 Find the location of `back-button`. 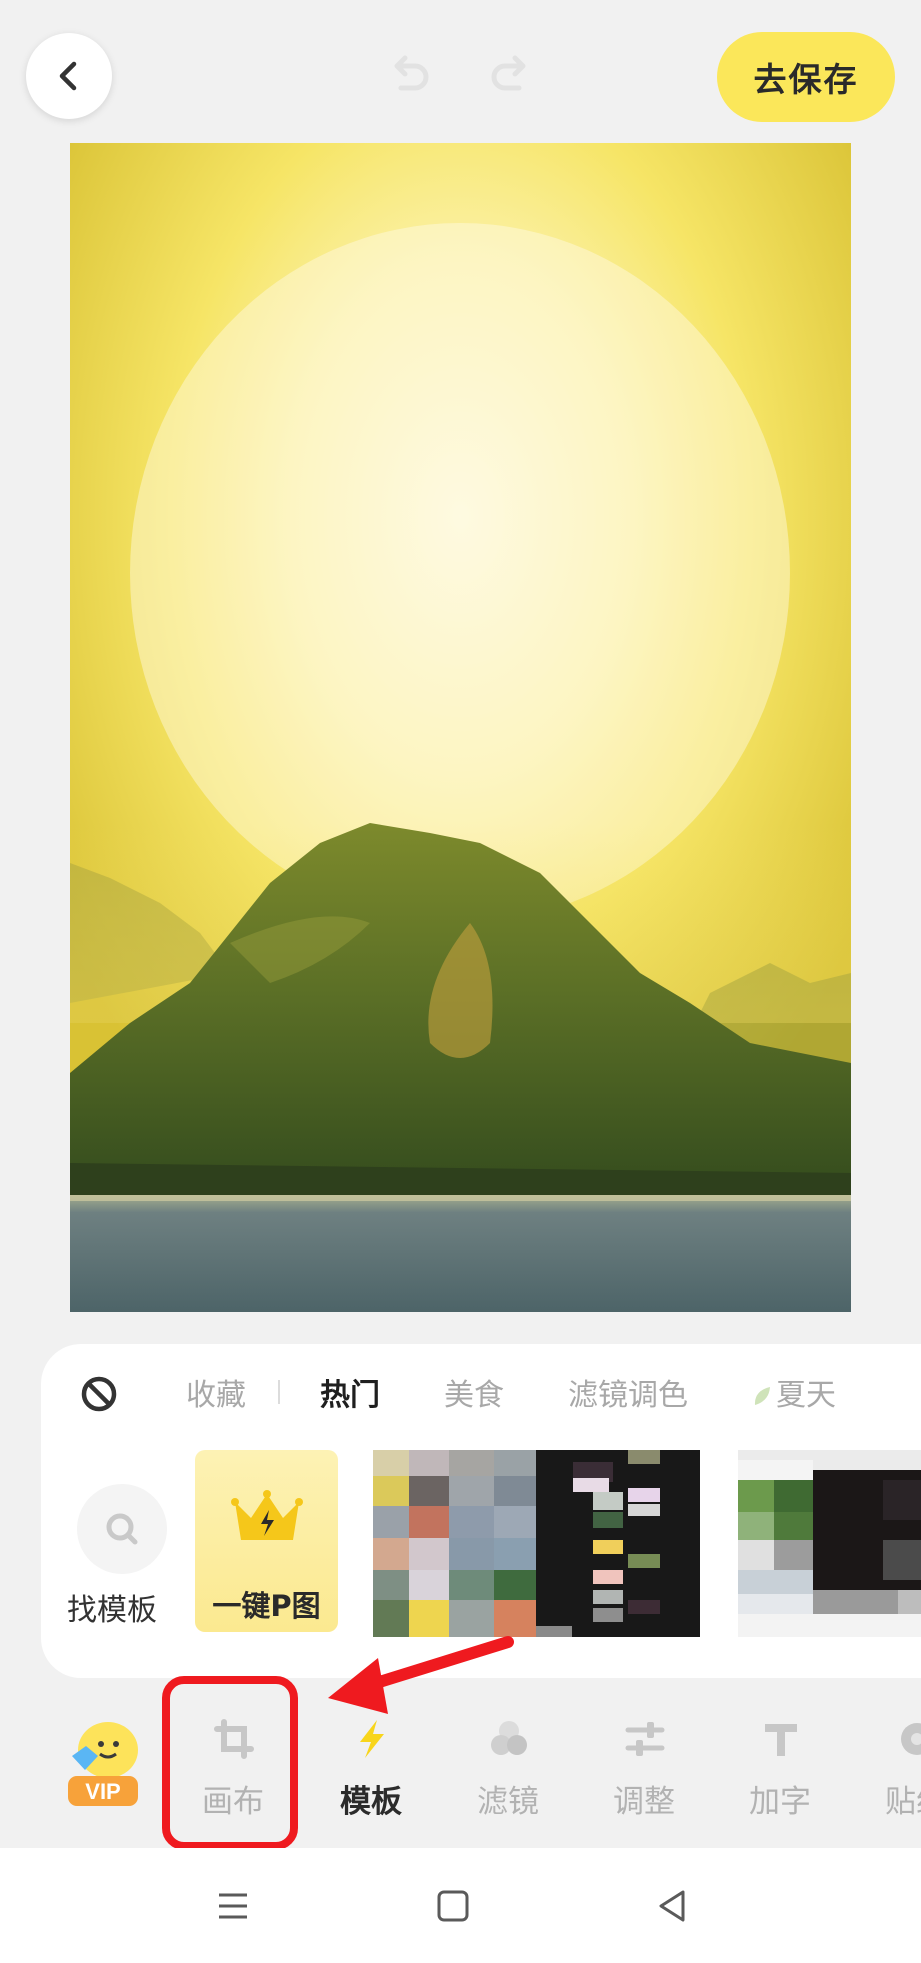

back-button is located at coordinates (69, 76).